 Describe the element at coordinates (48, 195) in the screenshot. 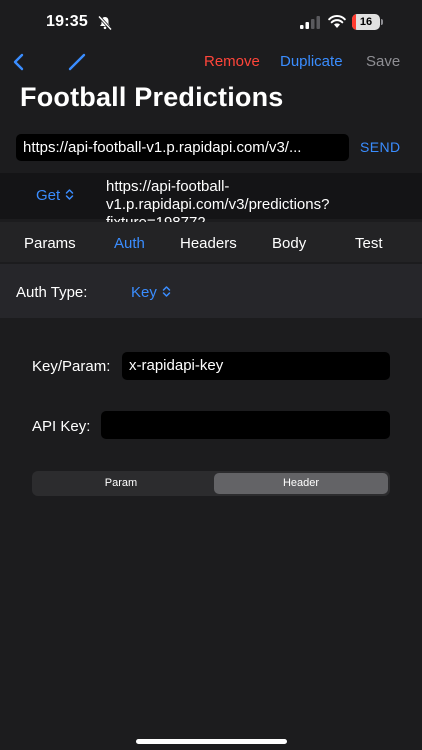

I see `method-value: Get` at that location.